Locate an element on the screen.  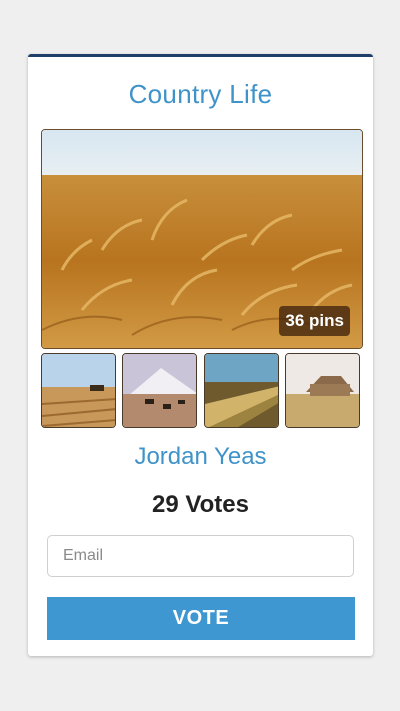
old-barn-photo is located at coordinates (322, 390).